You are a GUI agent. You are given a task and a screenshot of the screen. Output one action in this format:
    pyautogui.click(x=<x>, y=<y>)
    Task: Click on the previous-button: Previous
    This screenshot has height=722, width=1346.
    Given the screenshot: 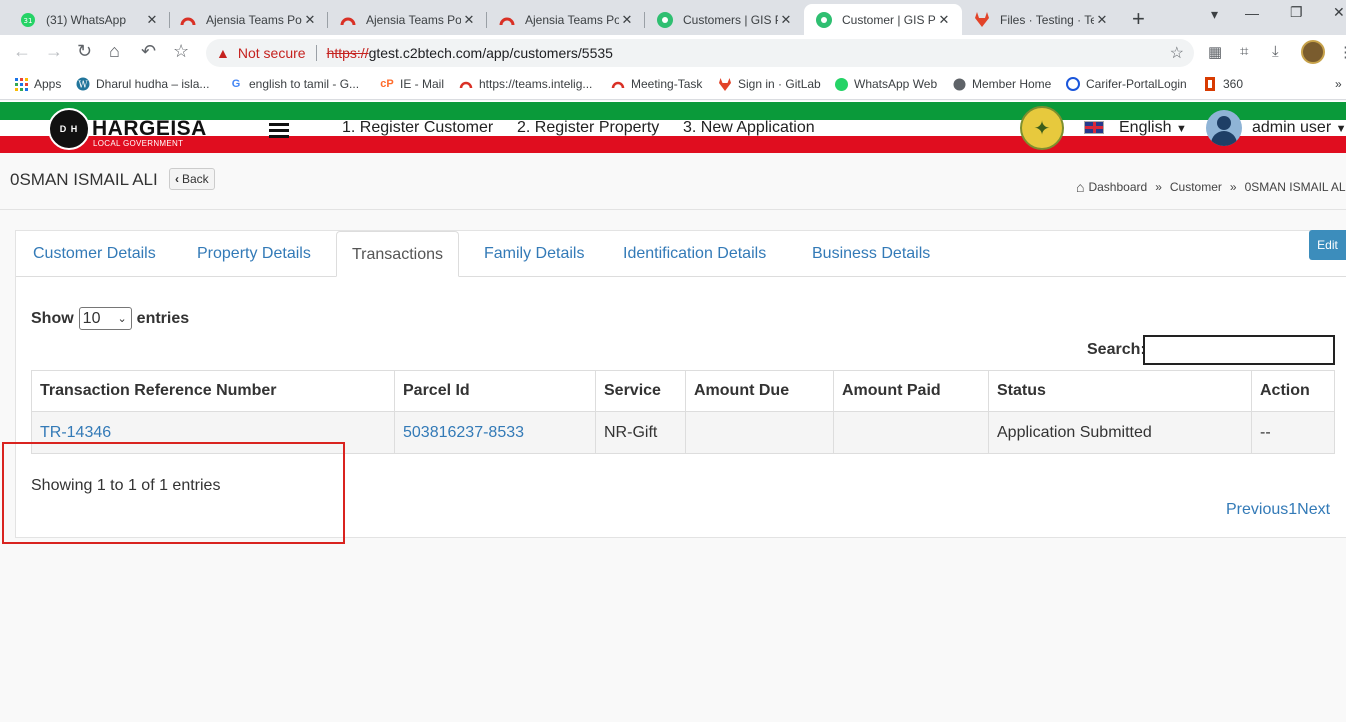 What is the action you would take?
    pyautogui.click(x=1257, y=509)
    